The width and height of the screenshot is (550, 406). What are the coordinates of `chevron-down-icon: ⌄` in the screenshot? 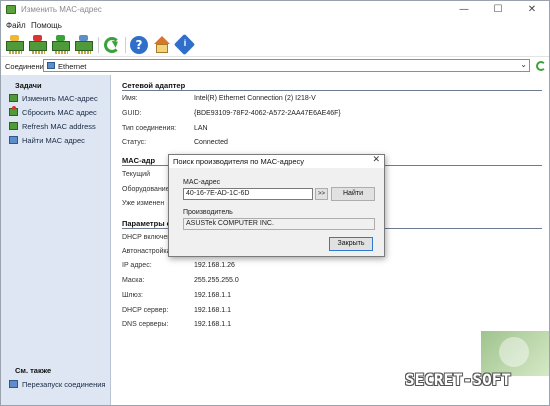 It's located at (523, 64).